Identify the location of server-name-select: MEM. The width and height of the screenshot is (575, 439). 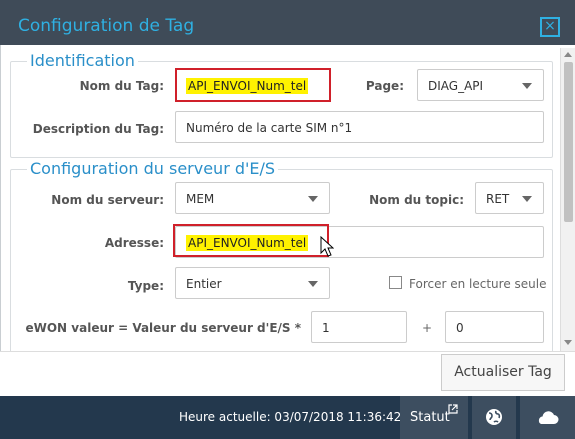
(252, 198).